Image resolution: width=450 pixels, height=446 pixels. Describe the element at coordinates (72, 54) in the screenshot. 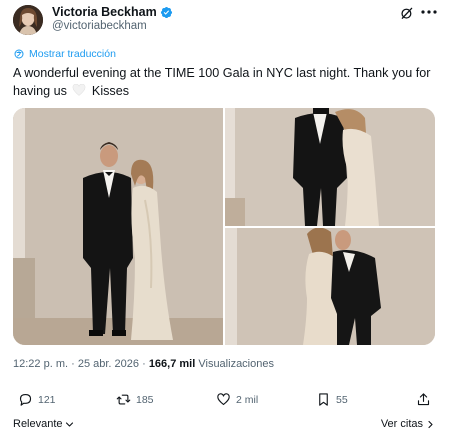

I see `translate-label: Mostrar traducción` at that location.